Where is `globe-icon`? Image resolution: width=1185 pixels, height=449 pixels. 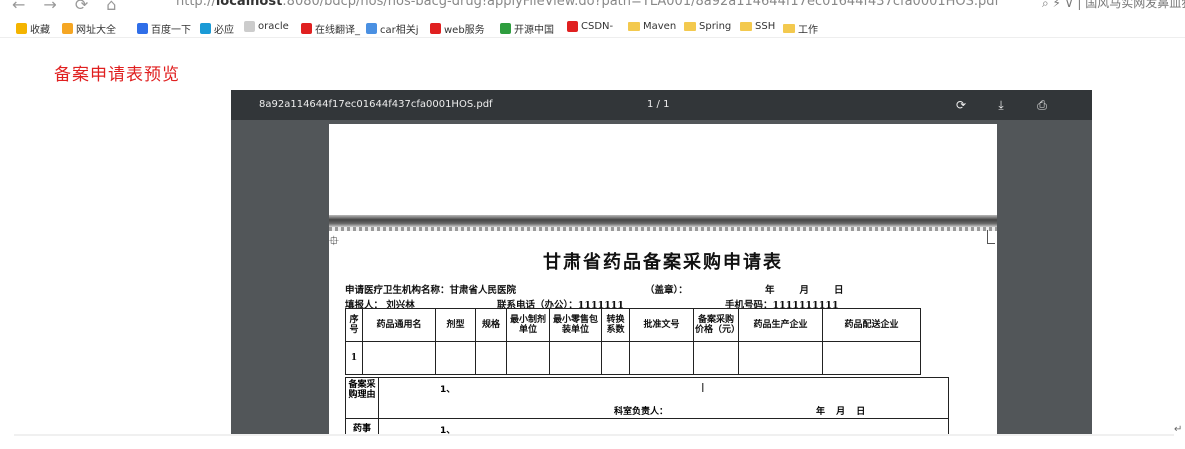 globe-icon is located at coordinates (67, 28).